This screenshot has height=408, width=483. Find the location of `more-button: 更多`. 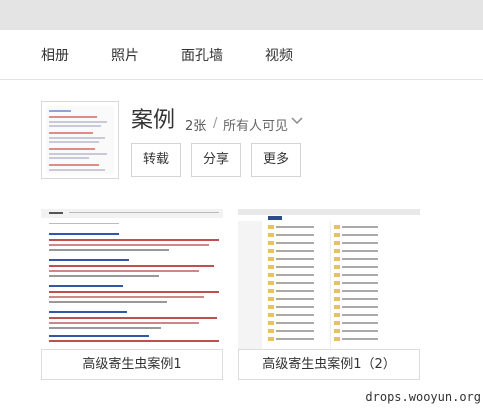

more-button: 更多 is located at coordinates (276, 160).